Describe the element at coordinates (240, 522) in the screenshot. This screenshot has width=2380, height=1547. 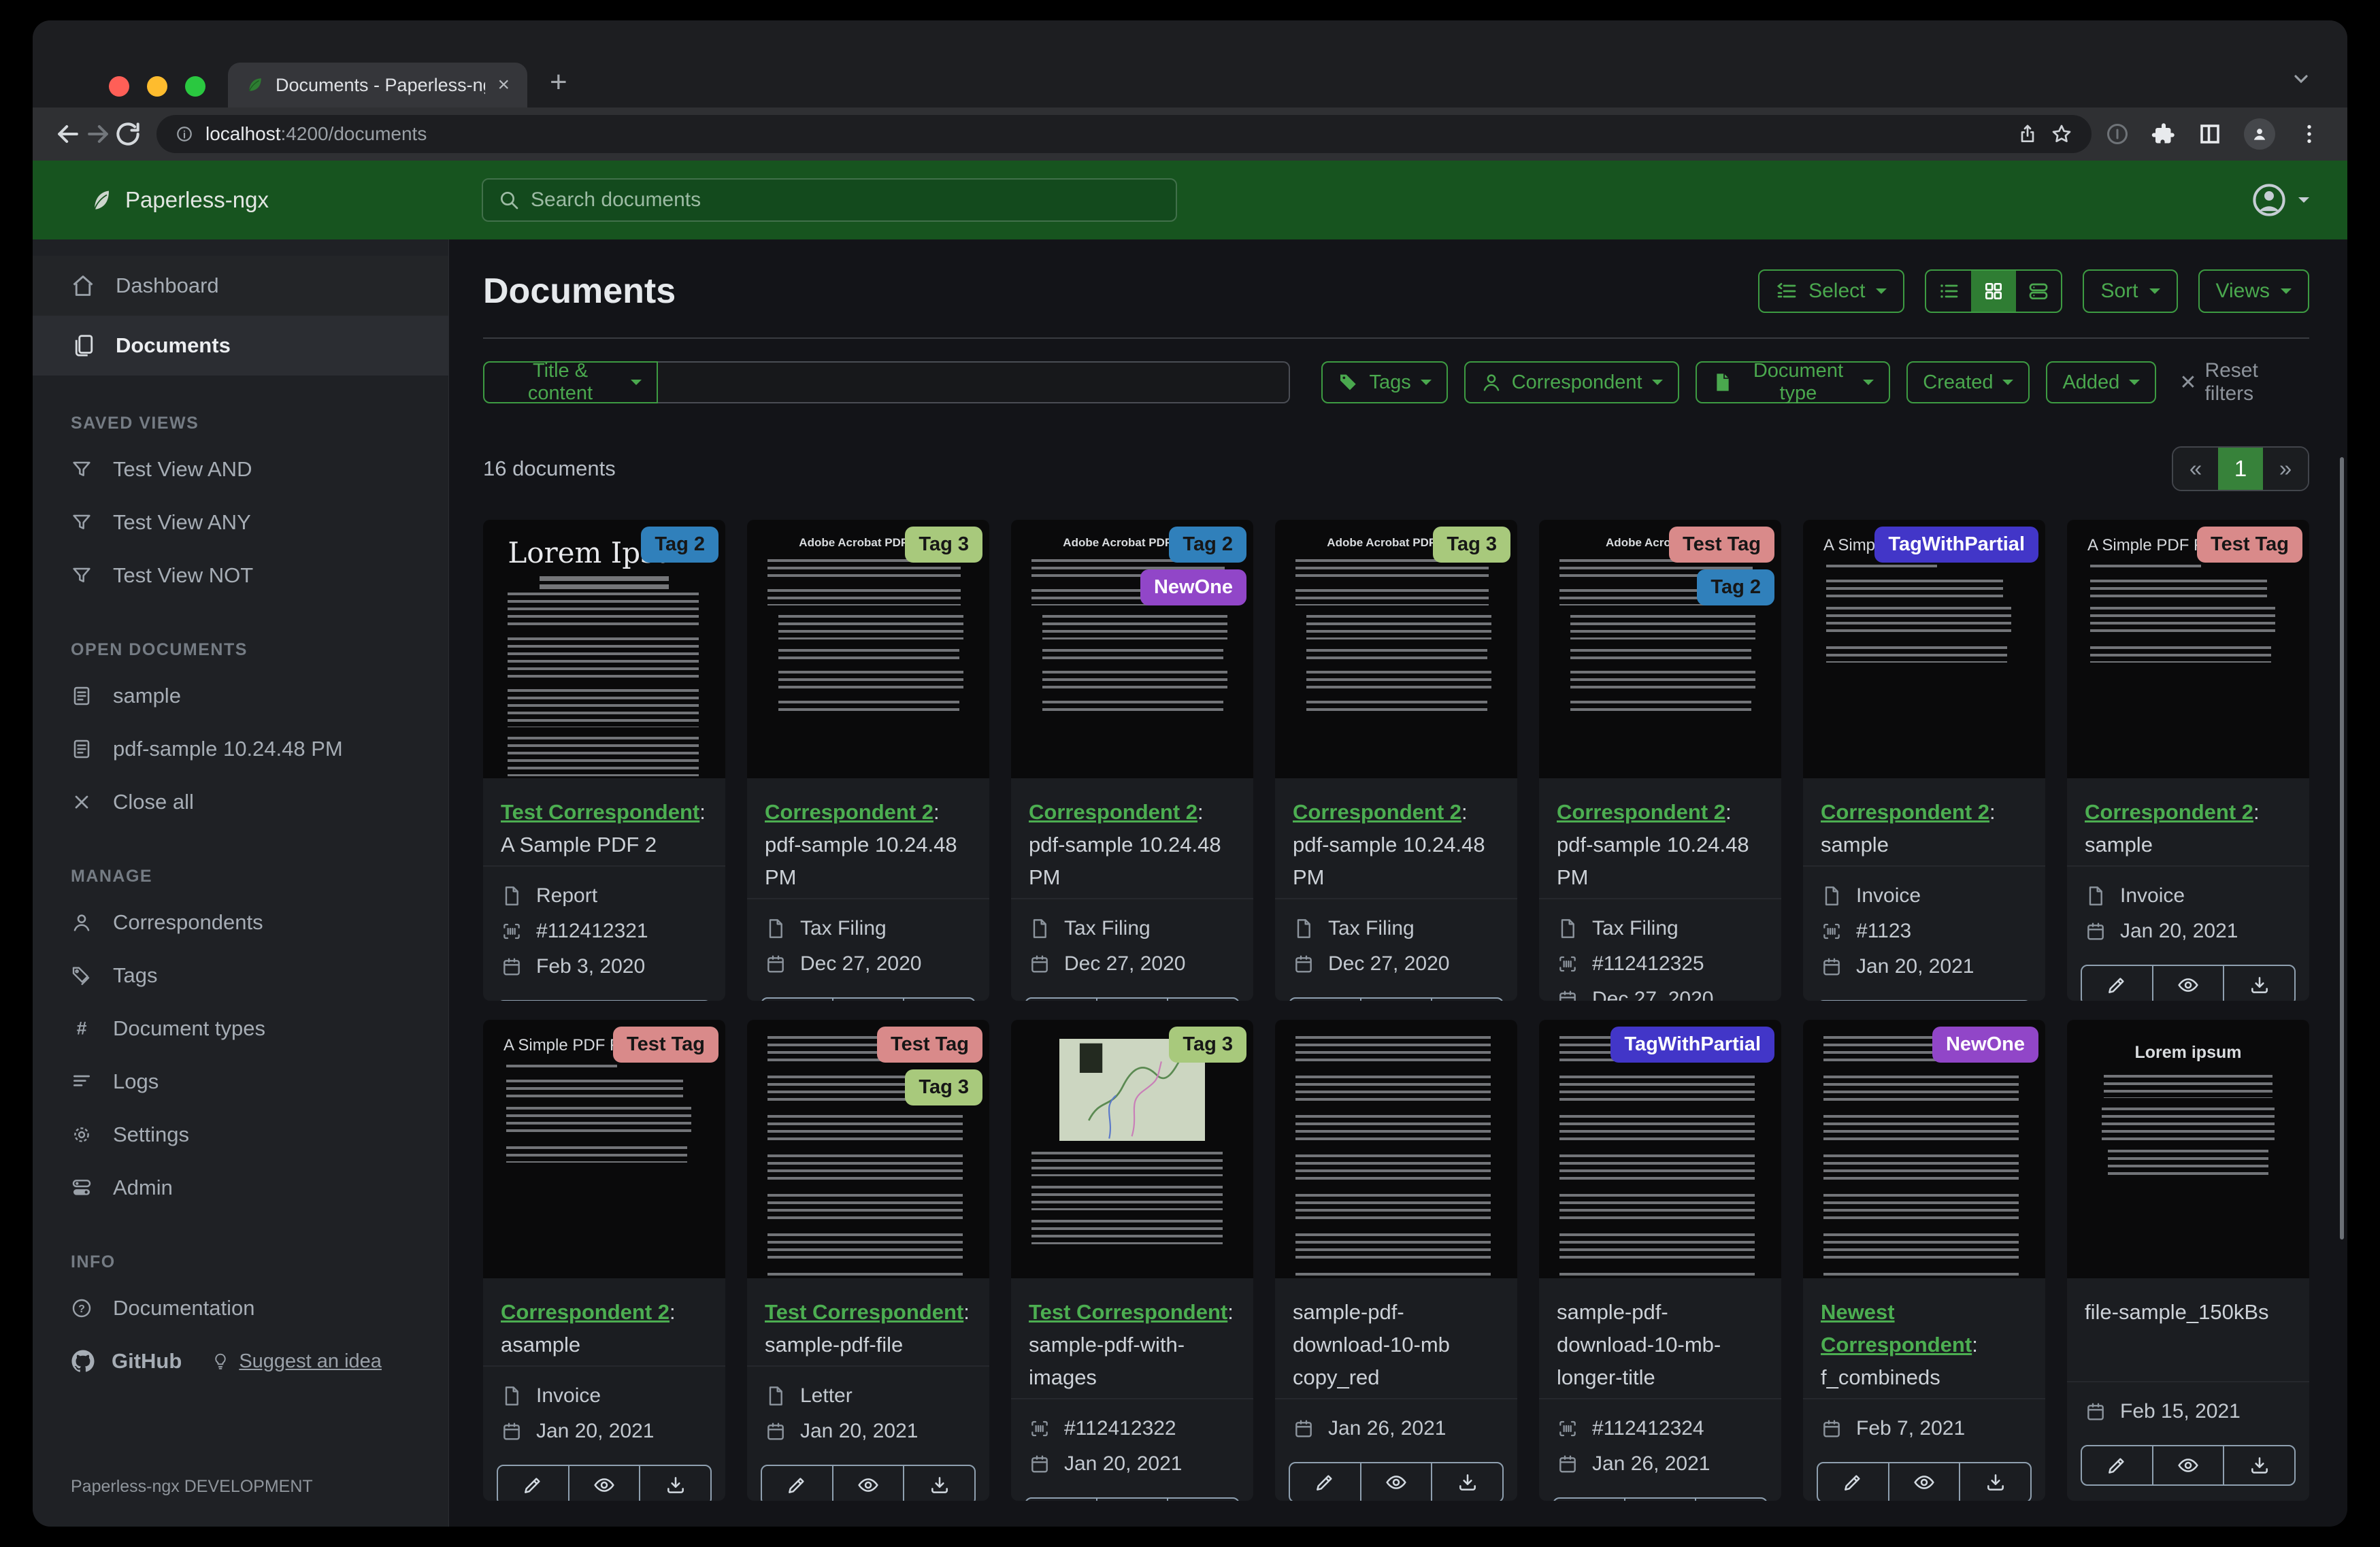
I see `sidebar-item-test-view-any: Test View ANY` at that location.